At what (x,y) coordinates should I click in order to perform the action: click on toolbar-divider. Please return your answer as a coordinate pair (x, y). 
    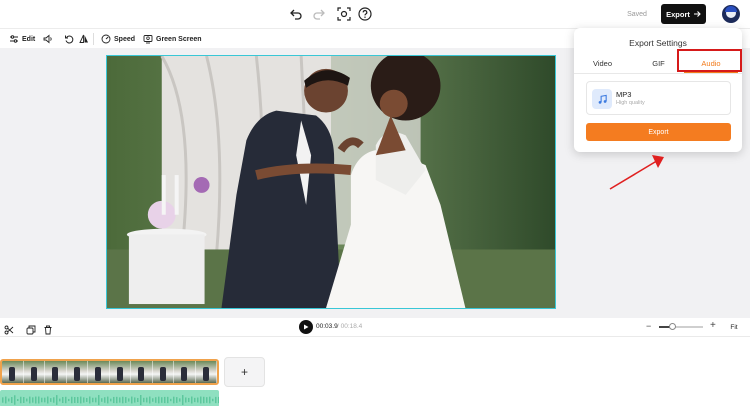
    Looking at the image, I should click on (93, 39).